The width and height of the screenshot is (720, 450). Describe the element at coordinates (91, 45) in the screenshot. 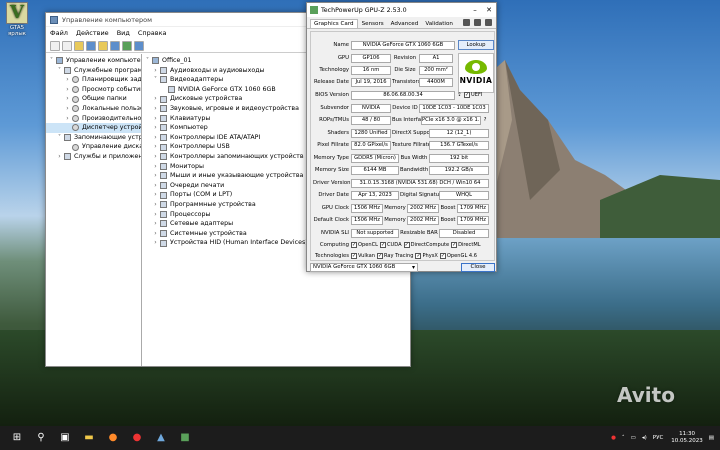

I see `console-tree-icon` at that location.